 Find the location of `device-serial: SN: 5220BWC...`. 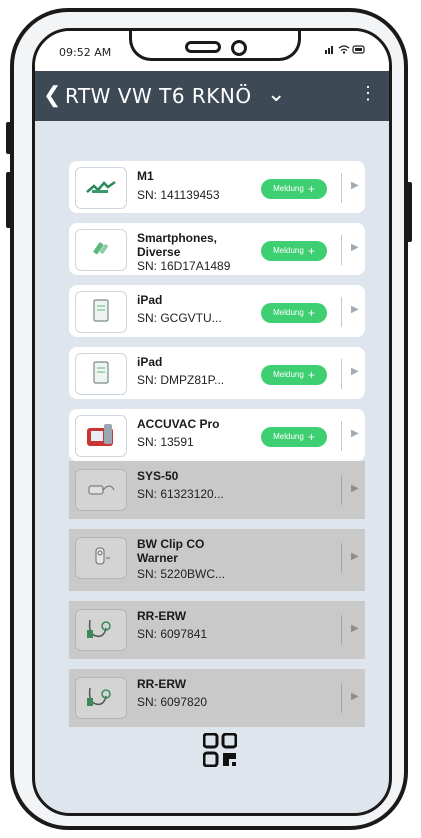

device-serial: SN: 5220BWC... is located at coordinates (181, 574).